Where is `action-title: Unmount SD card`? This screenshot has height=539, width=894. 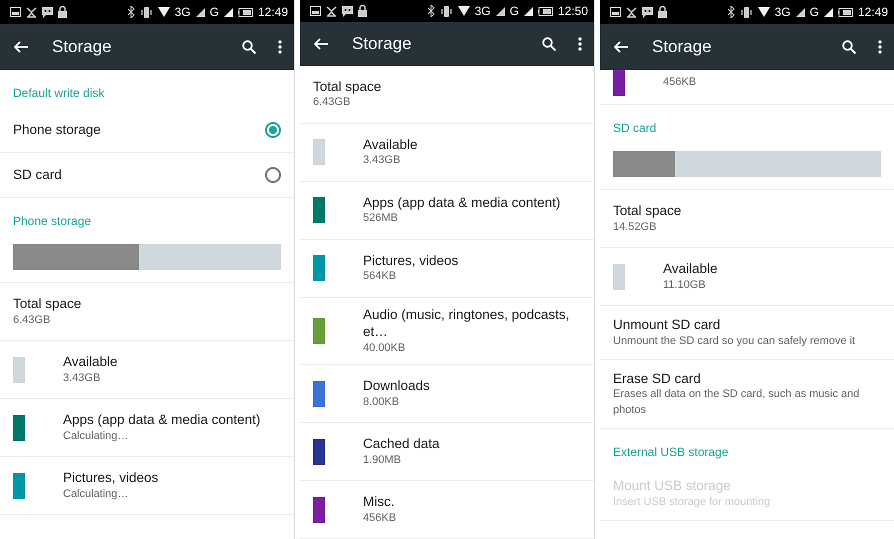
action-title: Unmount SD card is located at coordinates (667, 325).